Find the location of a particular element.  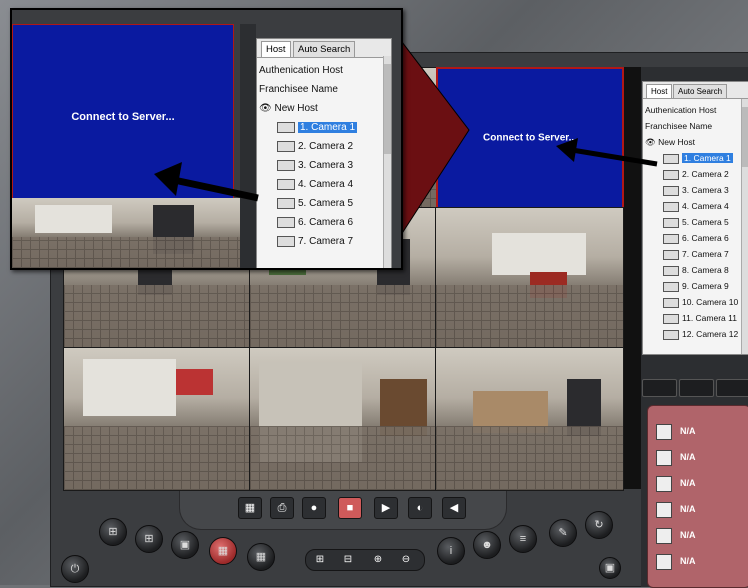

fullscreen-icon: ▣ is located at coordinates (610, 568).